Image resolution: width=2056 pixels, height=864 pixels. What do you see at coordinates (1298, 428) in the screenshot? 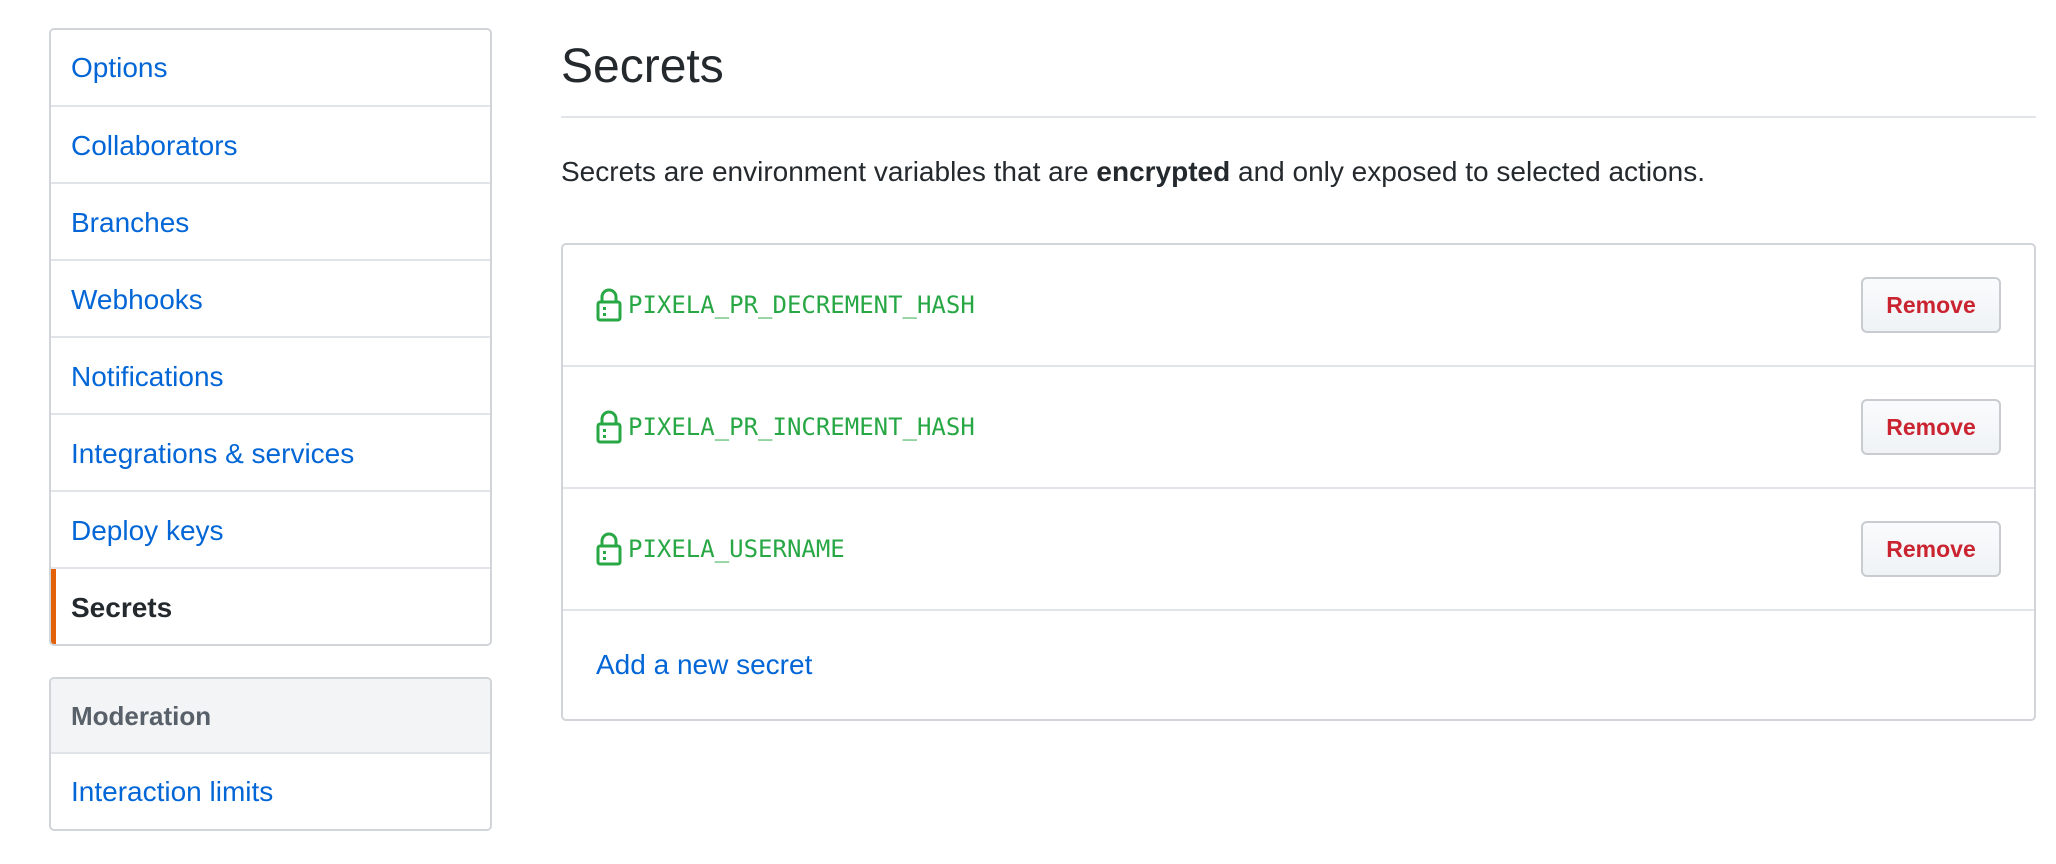
I see `secret-row: PIXELA_PR_INCREMENT_HASH Remove` at bounding box center [1298, 428].